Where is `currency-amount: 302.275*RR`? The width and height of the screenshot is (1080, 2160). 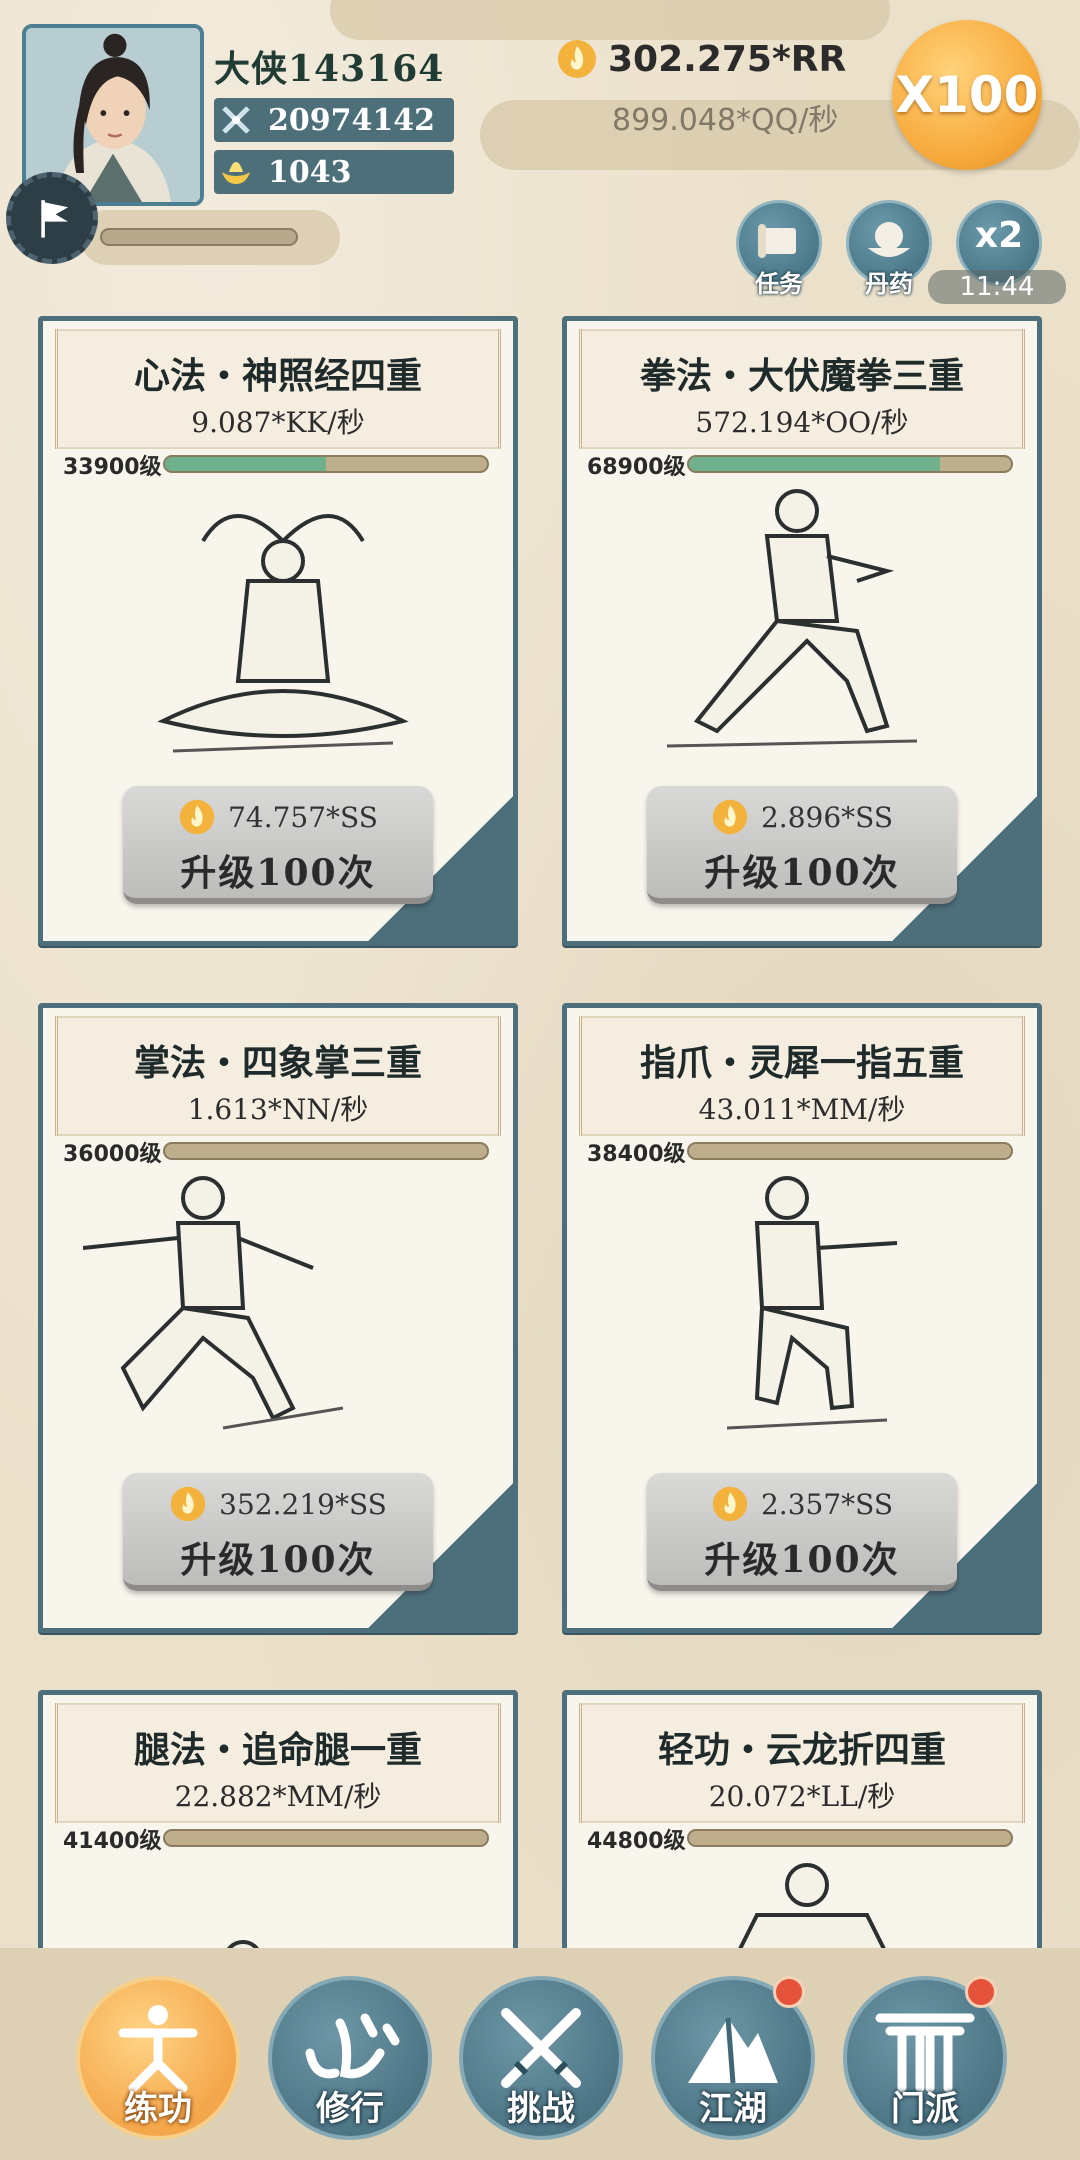 currency-amount: 302.275*RR is located at coordinates (727, 59).